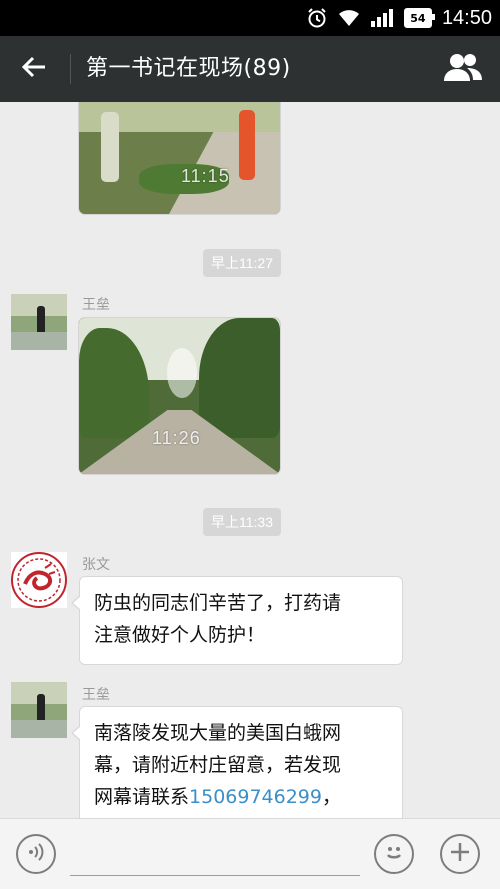 The width and height of the screenshot is (500, 889). I want to click on voice-input-button, so click(36, 854).